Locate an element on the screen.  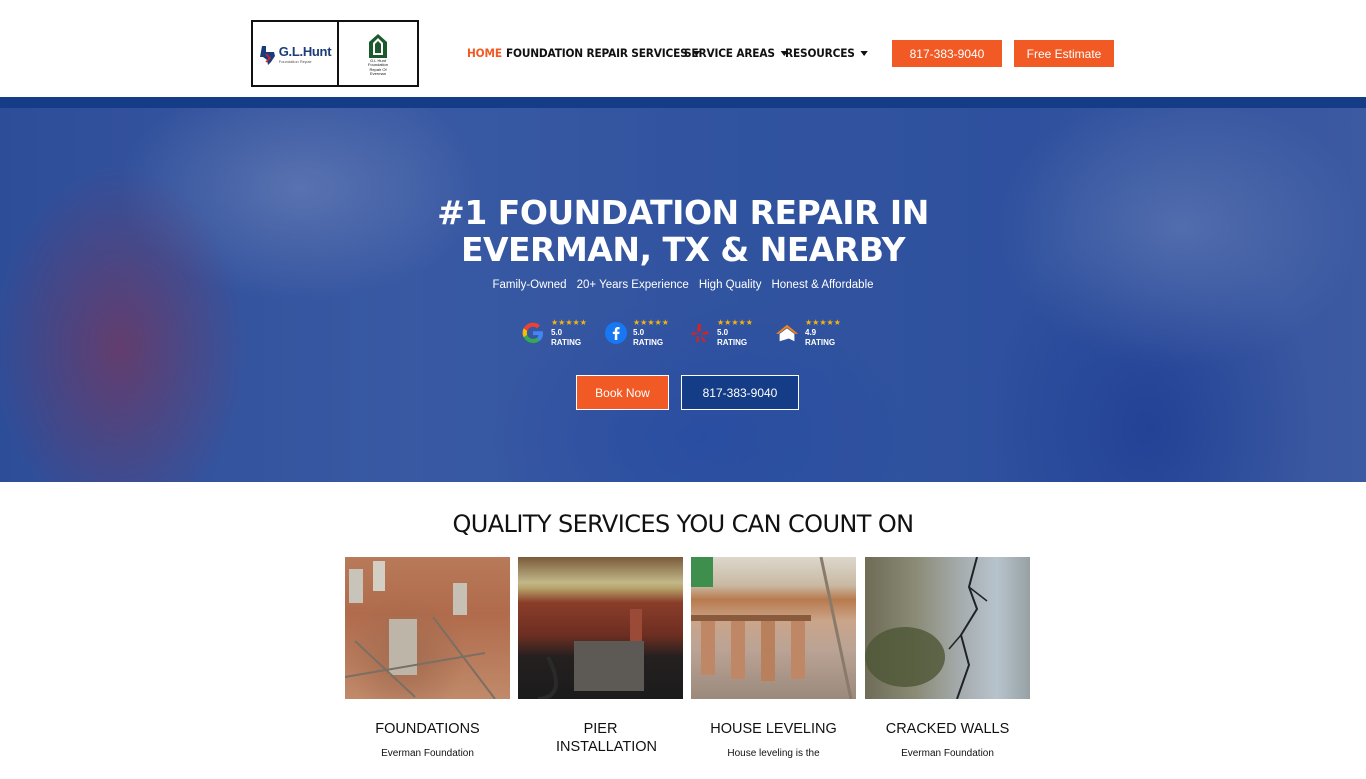
rating-facebook: ★★★★★ 5.0 RATING is located at coordinates (638, 333).